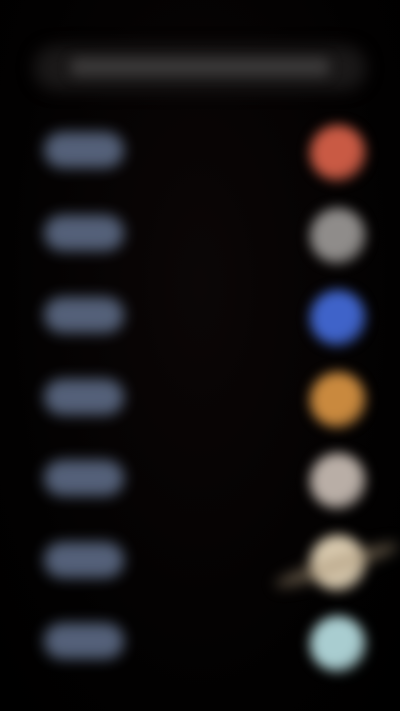 The height and width of the screenshot is (711, 400). I want to click on mars-icon, so click(338, 400).